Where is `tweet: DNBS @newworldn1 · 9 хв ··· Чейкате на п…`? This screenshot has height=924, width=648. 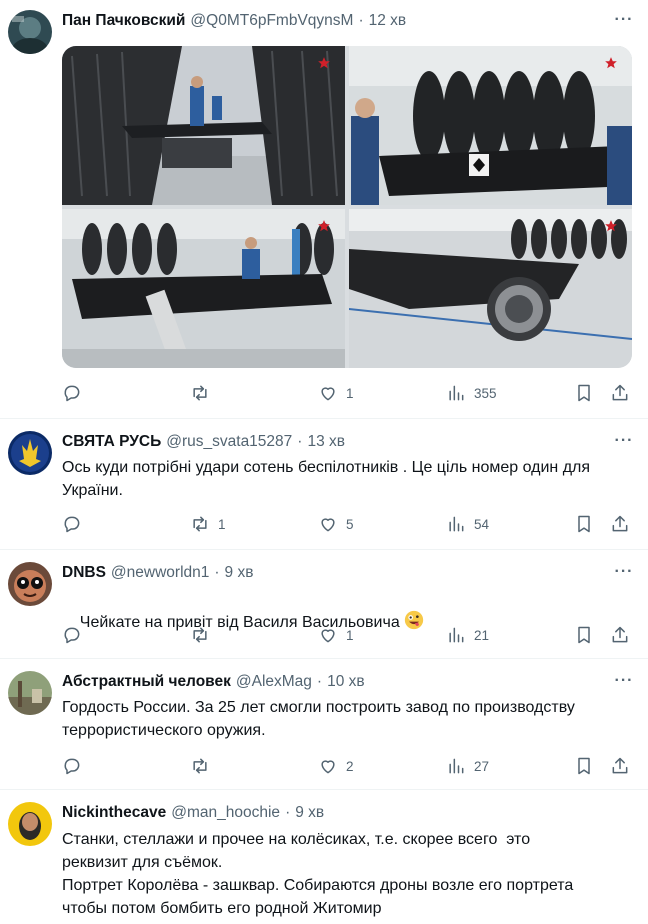 tweet: DNBS @newworldn1 · 9 хв ··· Чейкате на п… is located at coordinates (324, 604).